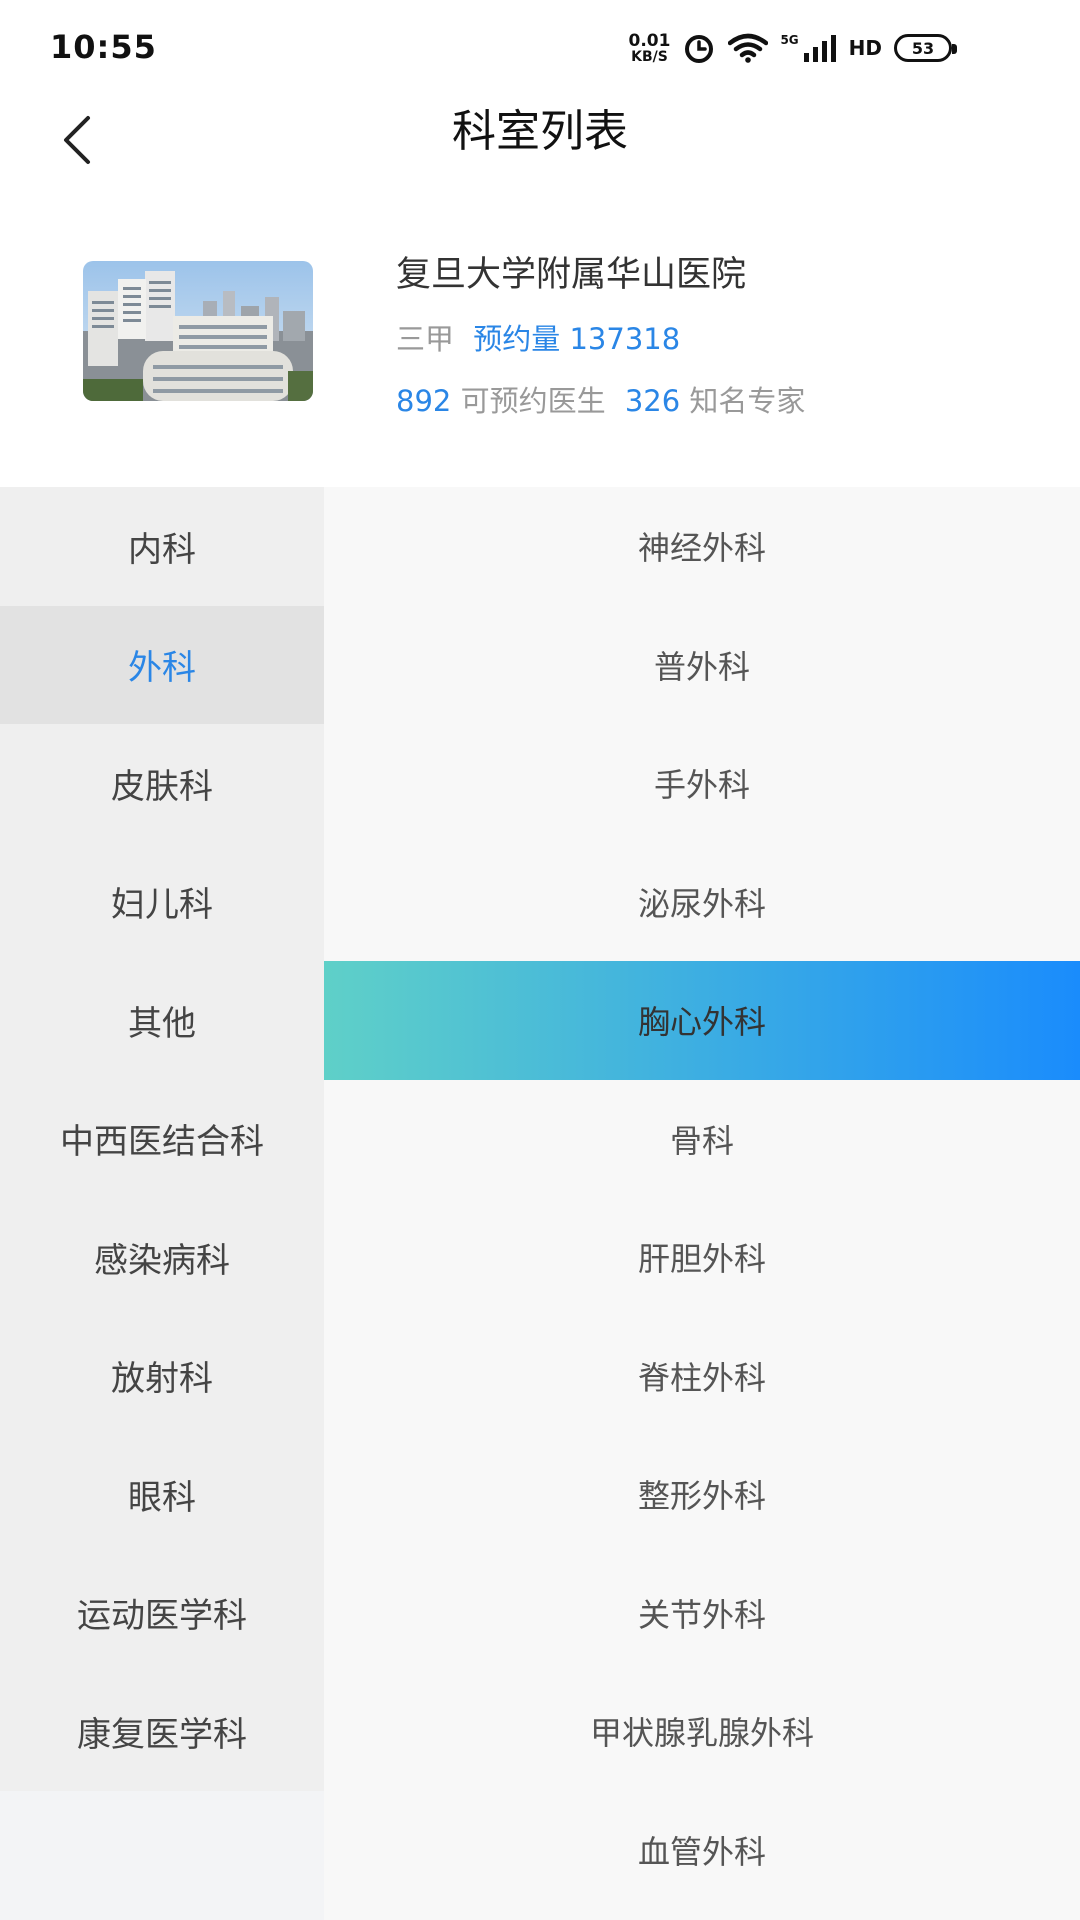 The height and width of the screenshot is (1920, 1080). I want to click on hospital-stats: 三甲 预约量 137318, so click(538, 337).